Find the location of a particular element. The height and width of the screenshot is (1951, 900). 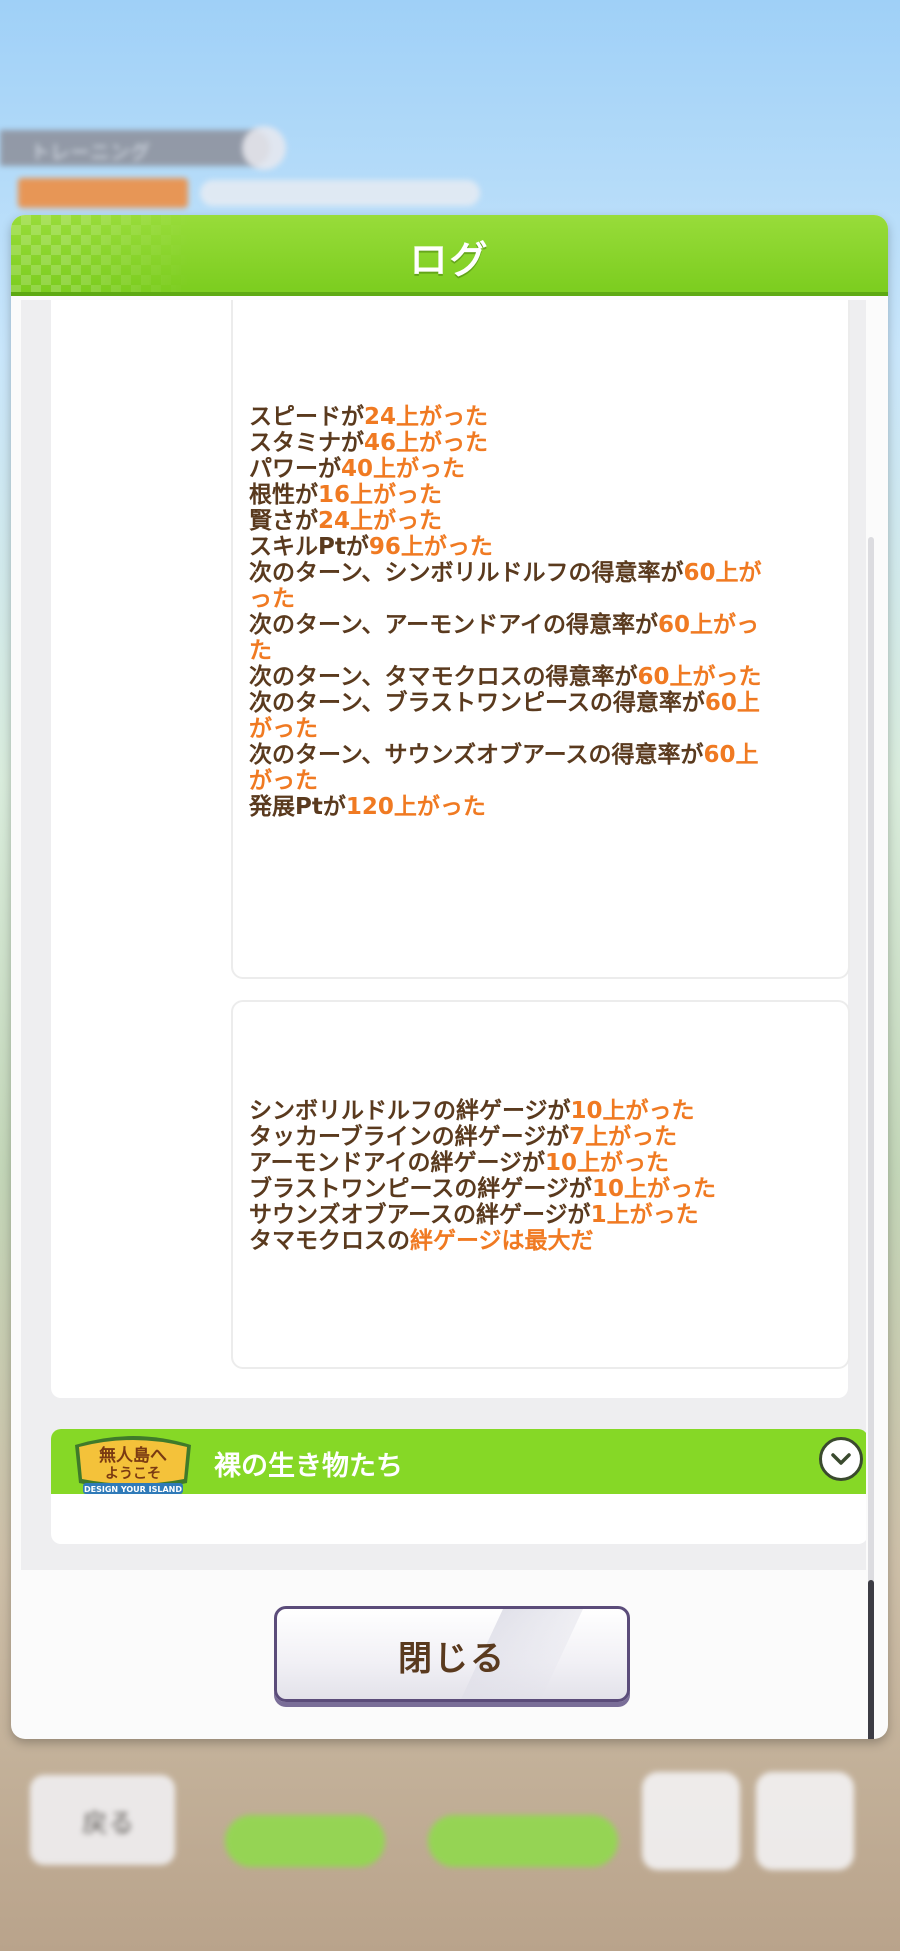

log-line: スピードが24上がった is located at coordinates (511, 417).